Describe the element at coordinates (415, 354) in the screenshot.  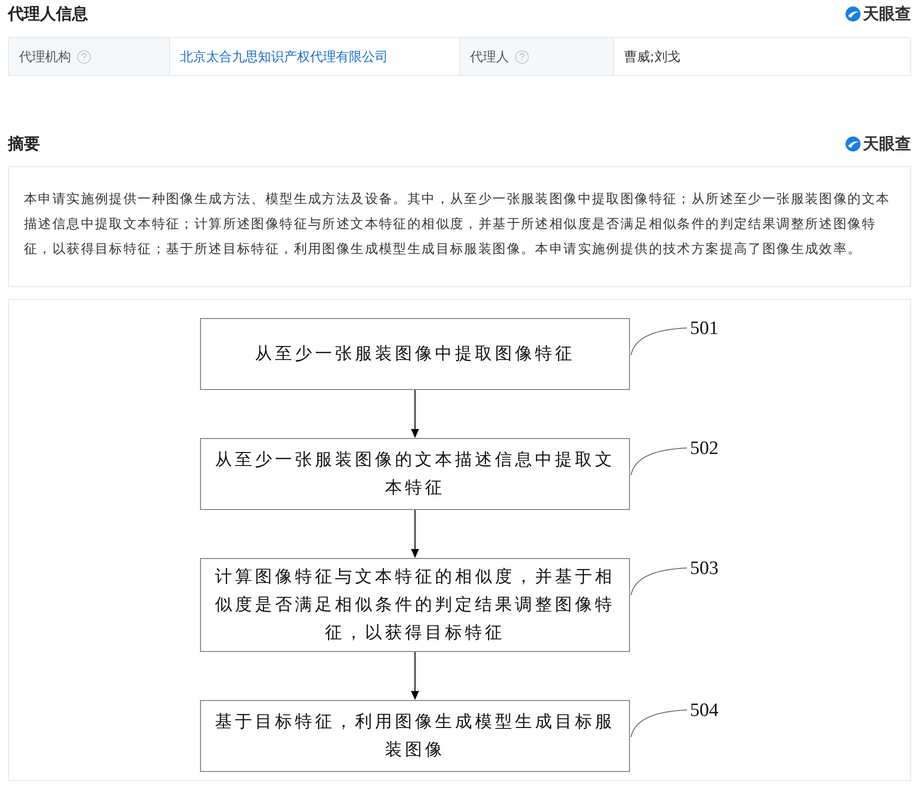
I see `step-box: 从至少一张服装图像中提取图像特征` at that location.